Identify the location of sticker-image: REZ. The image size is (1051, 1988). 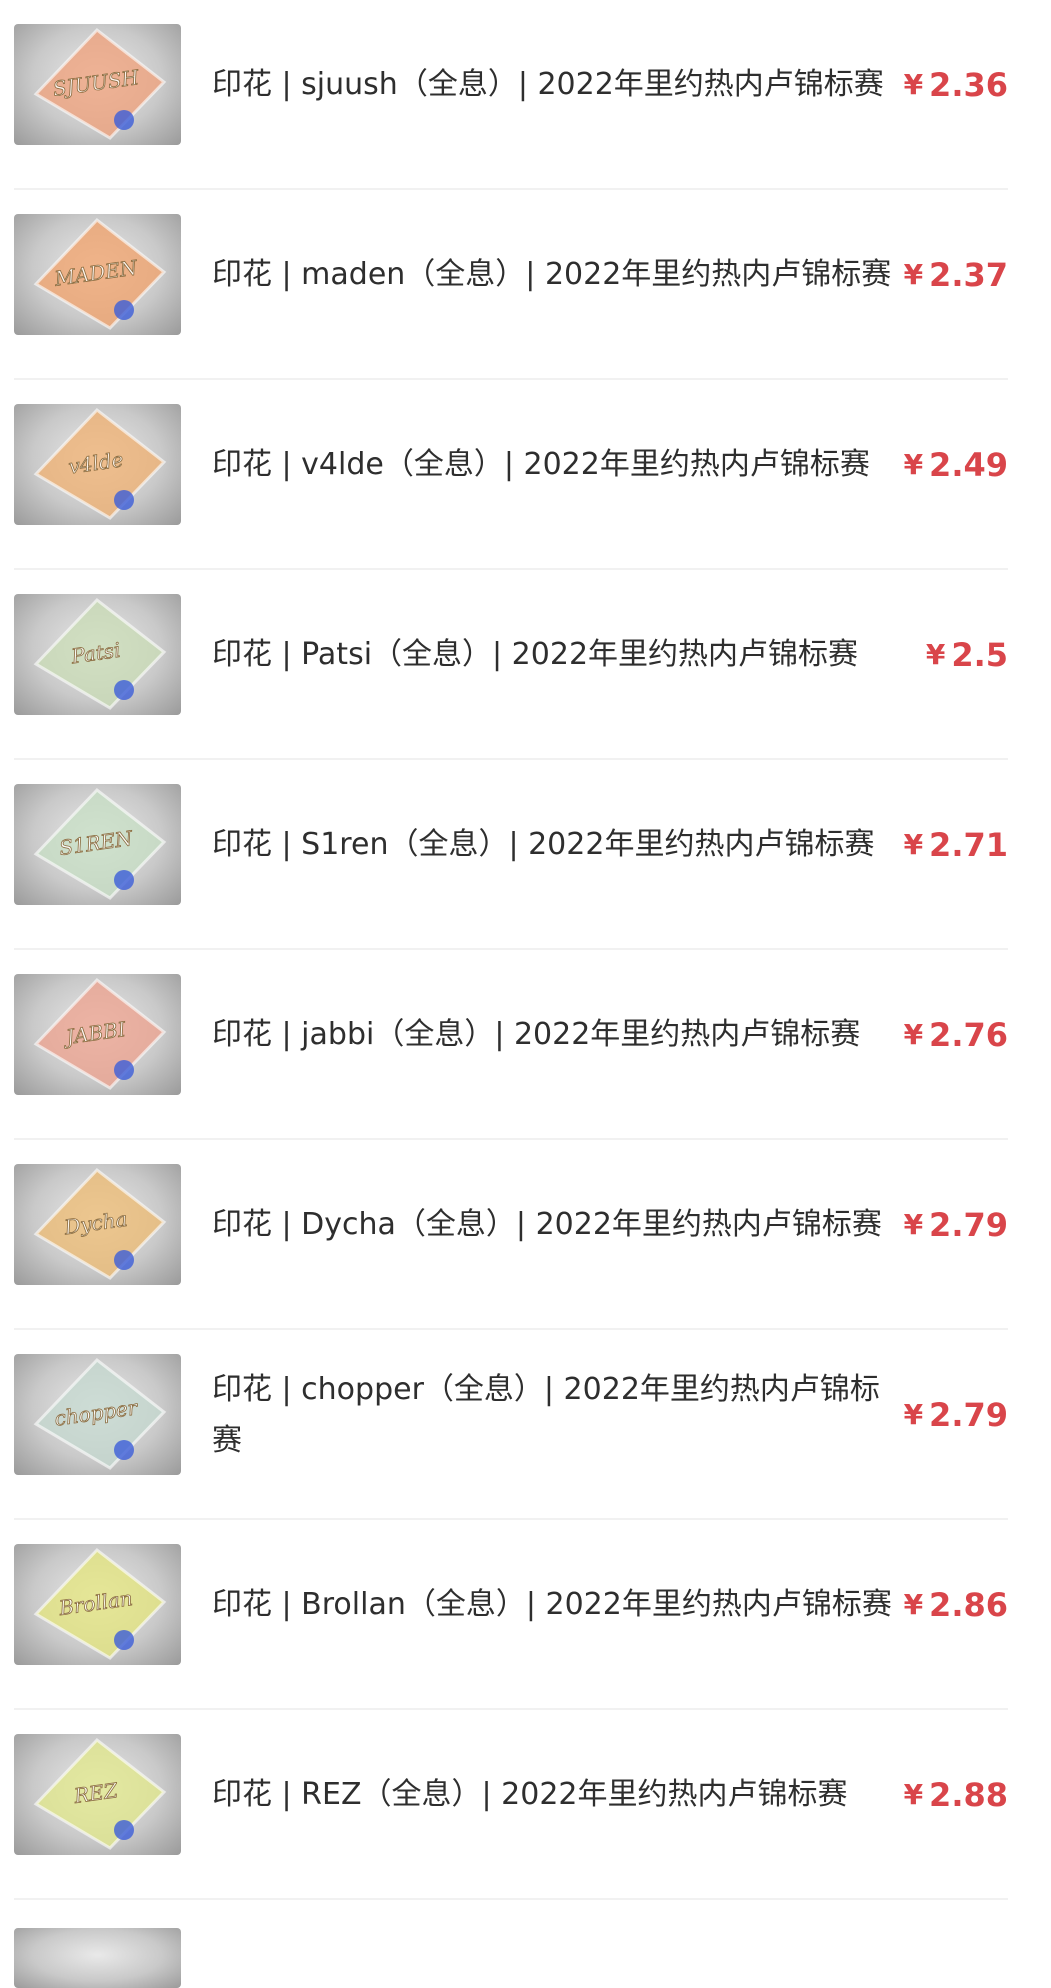
(100, 1793).